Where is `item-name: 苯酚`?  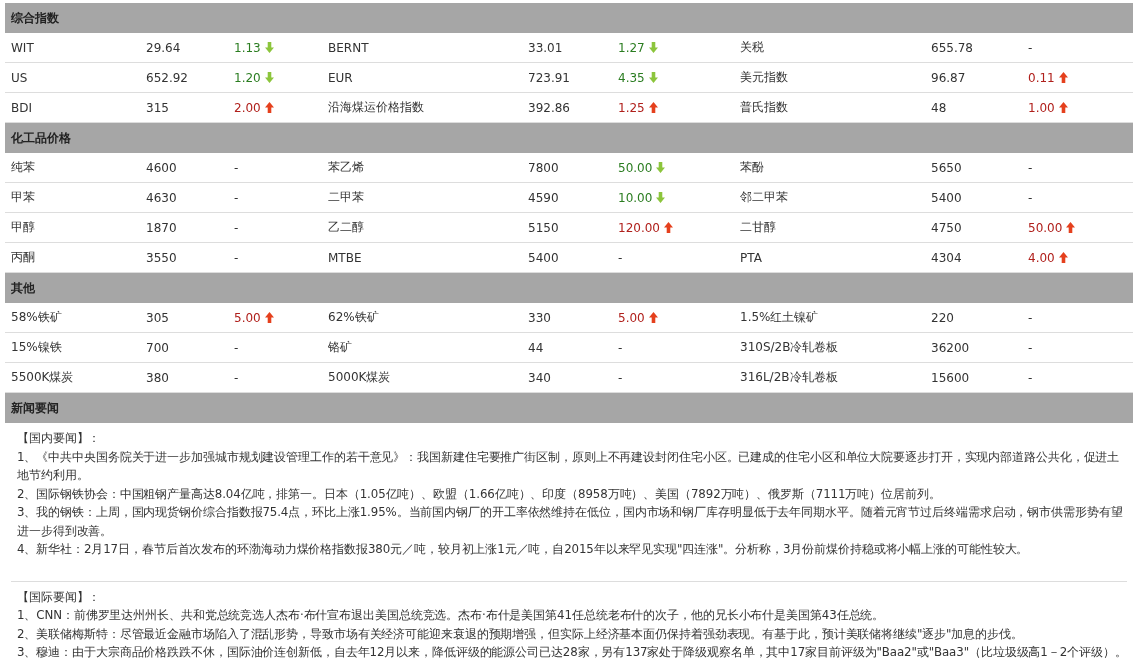
item-name: 苯酚 is located at coordinates (752, 167).